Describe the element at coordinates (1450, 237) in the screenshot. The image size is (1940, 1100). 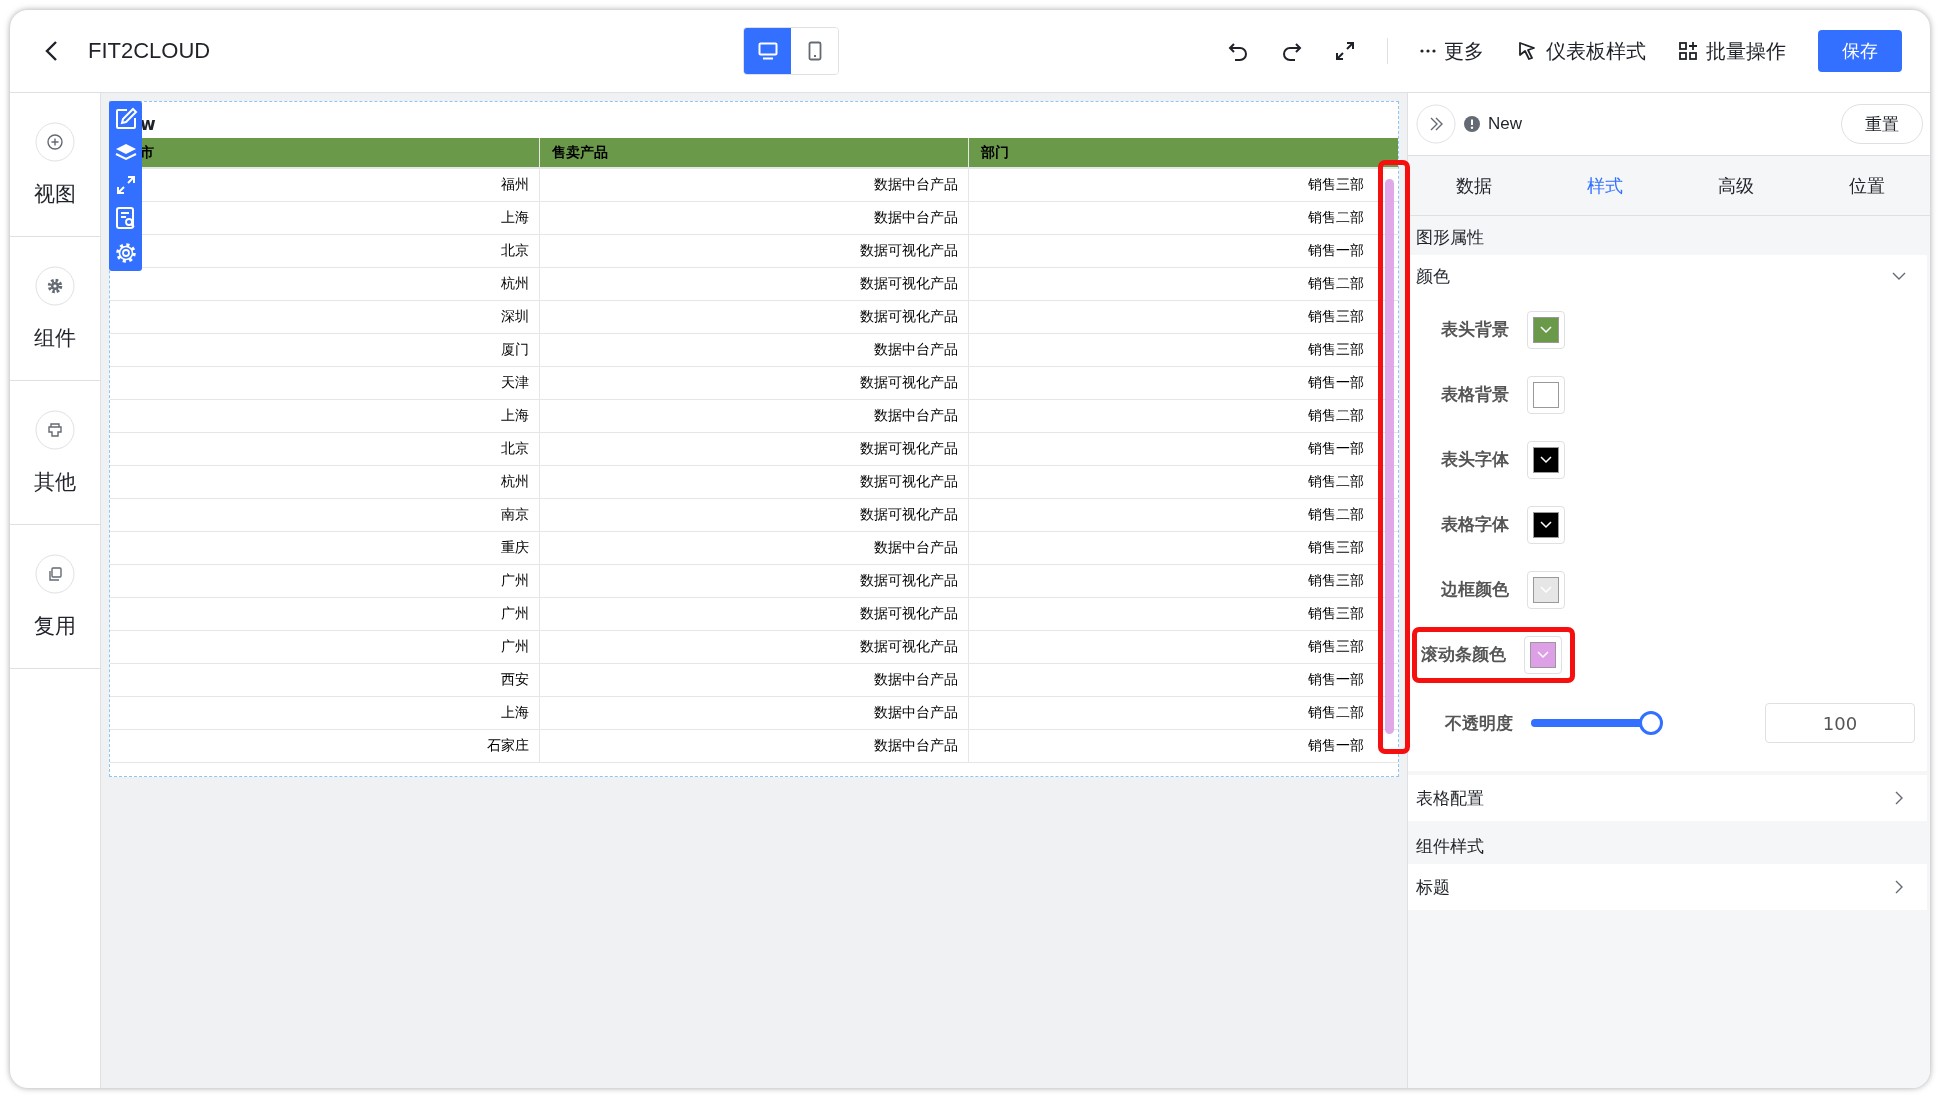
I see `section-title: 图形属性` at that location.